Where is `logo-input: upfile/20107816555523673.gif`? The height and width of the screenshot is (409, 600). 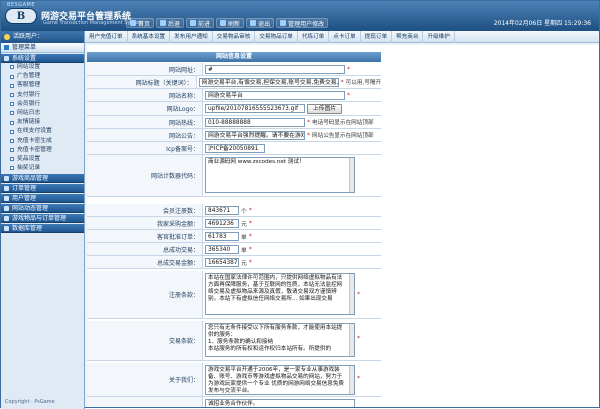 logo-input: upfile/20107816555523673.gif is located at coordinates (255, 108).